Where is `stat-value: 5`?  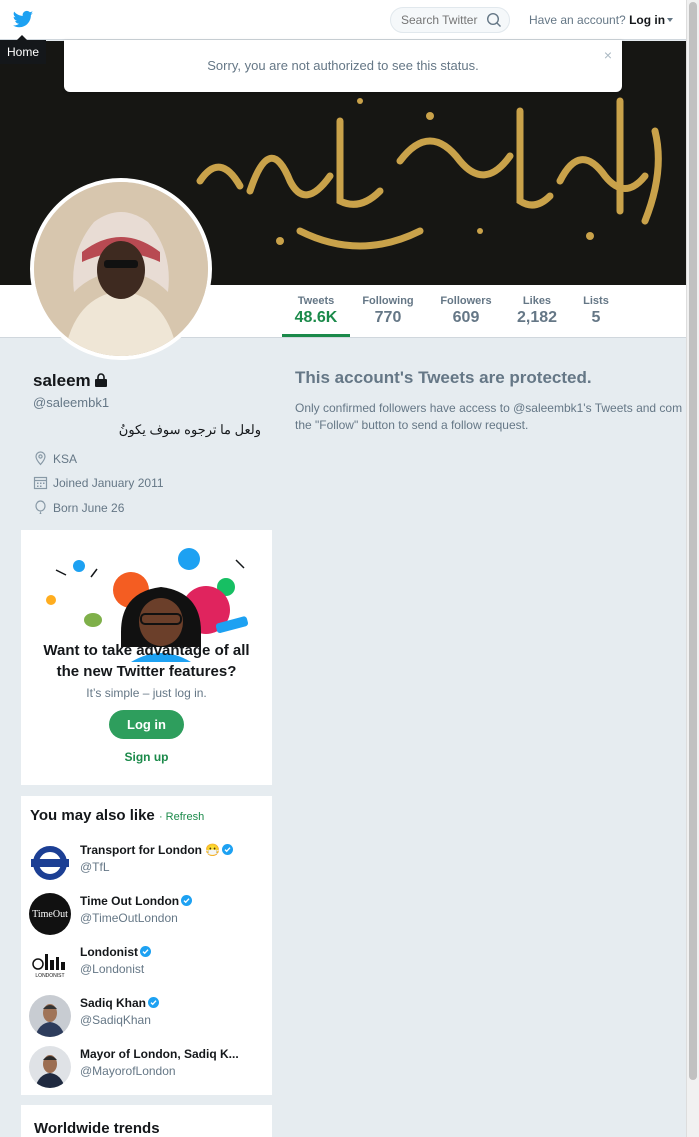
stat-value: 5 is located at coordinates (596, 317).